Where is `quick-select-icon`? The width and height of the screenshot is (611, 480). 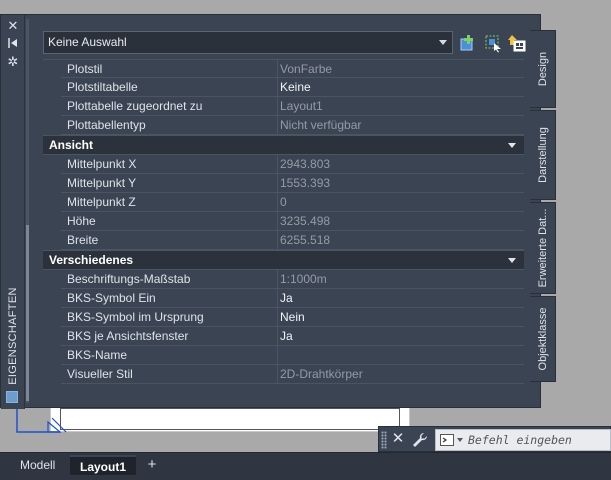
quick-select-icon is located at coordinates (517, 43).